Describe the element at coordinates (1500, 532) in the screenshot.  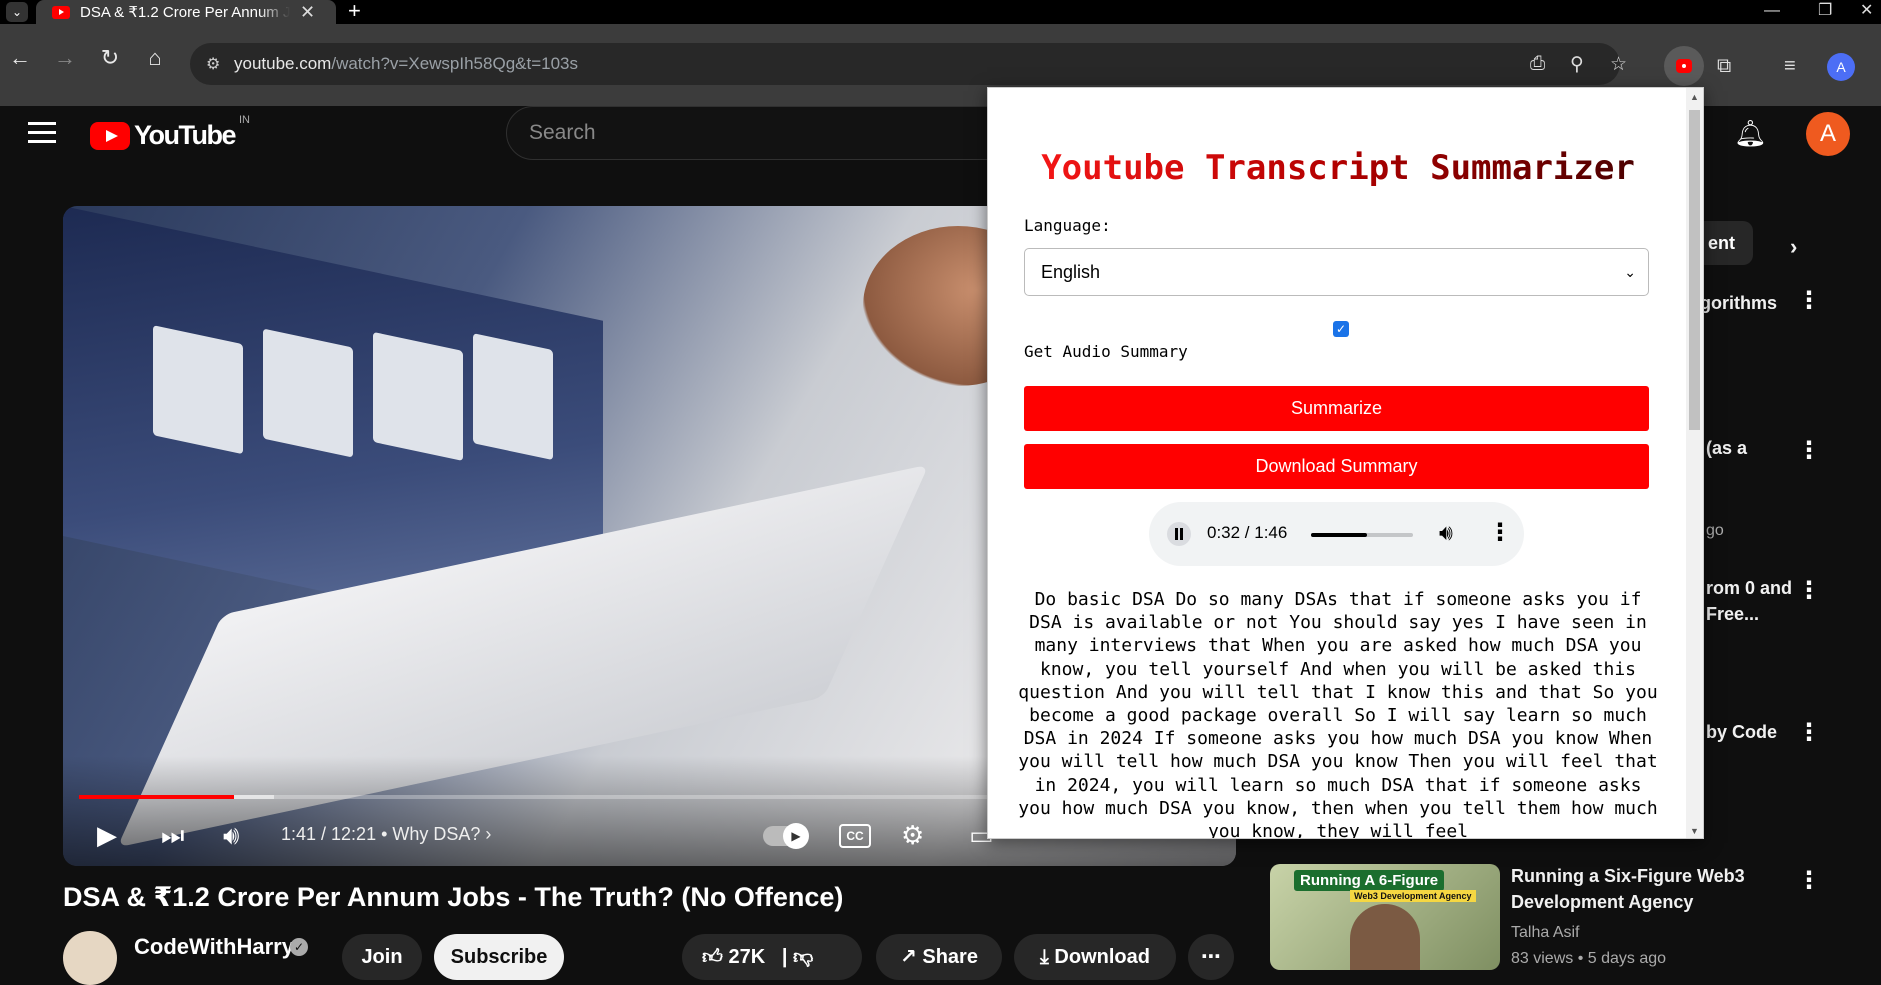
I see `audio-more-options-icon: ⋮` at that location.